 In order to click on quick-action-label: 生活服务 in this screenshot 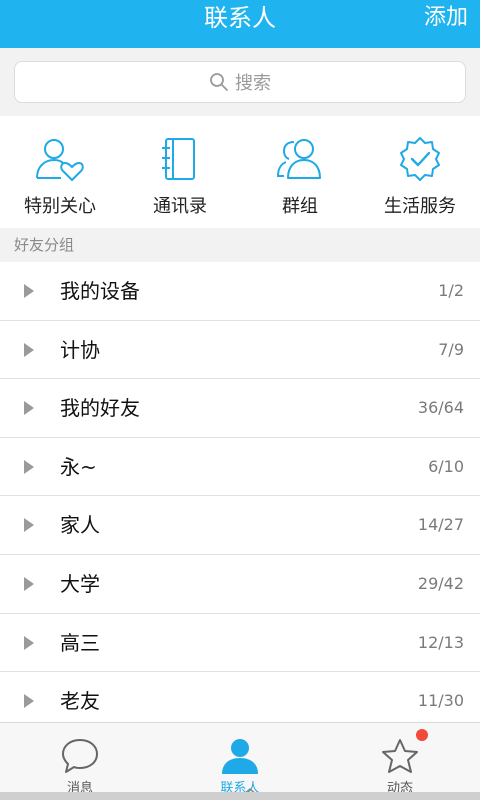, I will do `click(420, 206)`.